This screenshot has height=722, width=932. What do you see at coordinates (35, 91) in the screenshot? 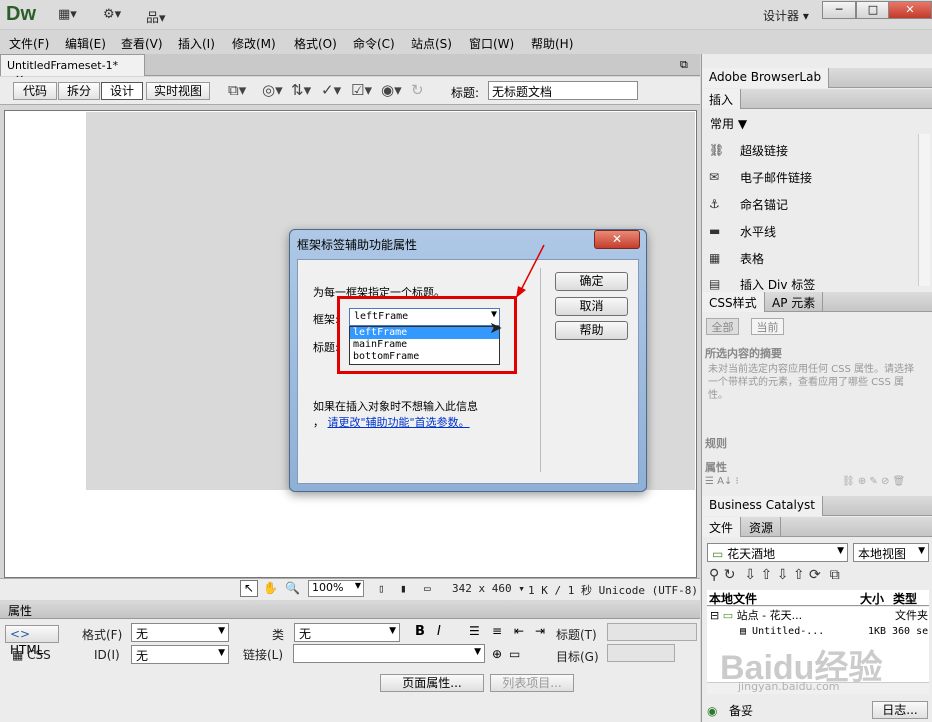
I see `code-view-button: 代码` at bounding box center [35, 91].